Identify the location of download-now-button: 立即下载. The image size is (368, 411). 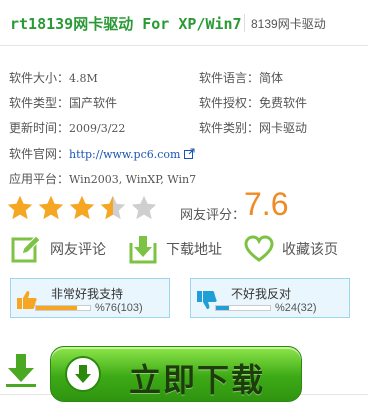
(176, 374).